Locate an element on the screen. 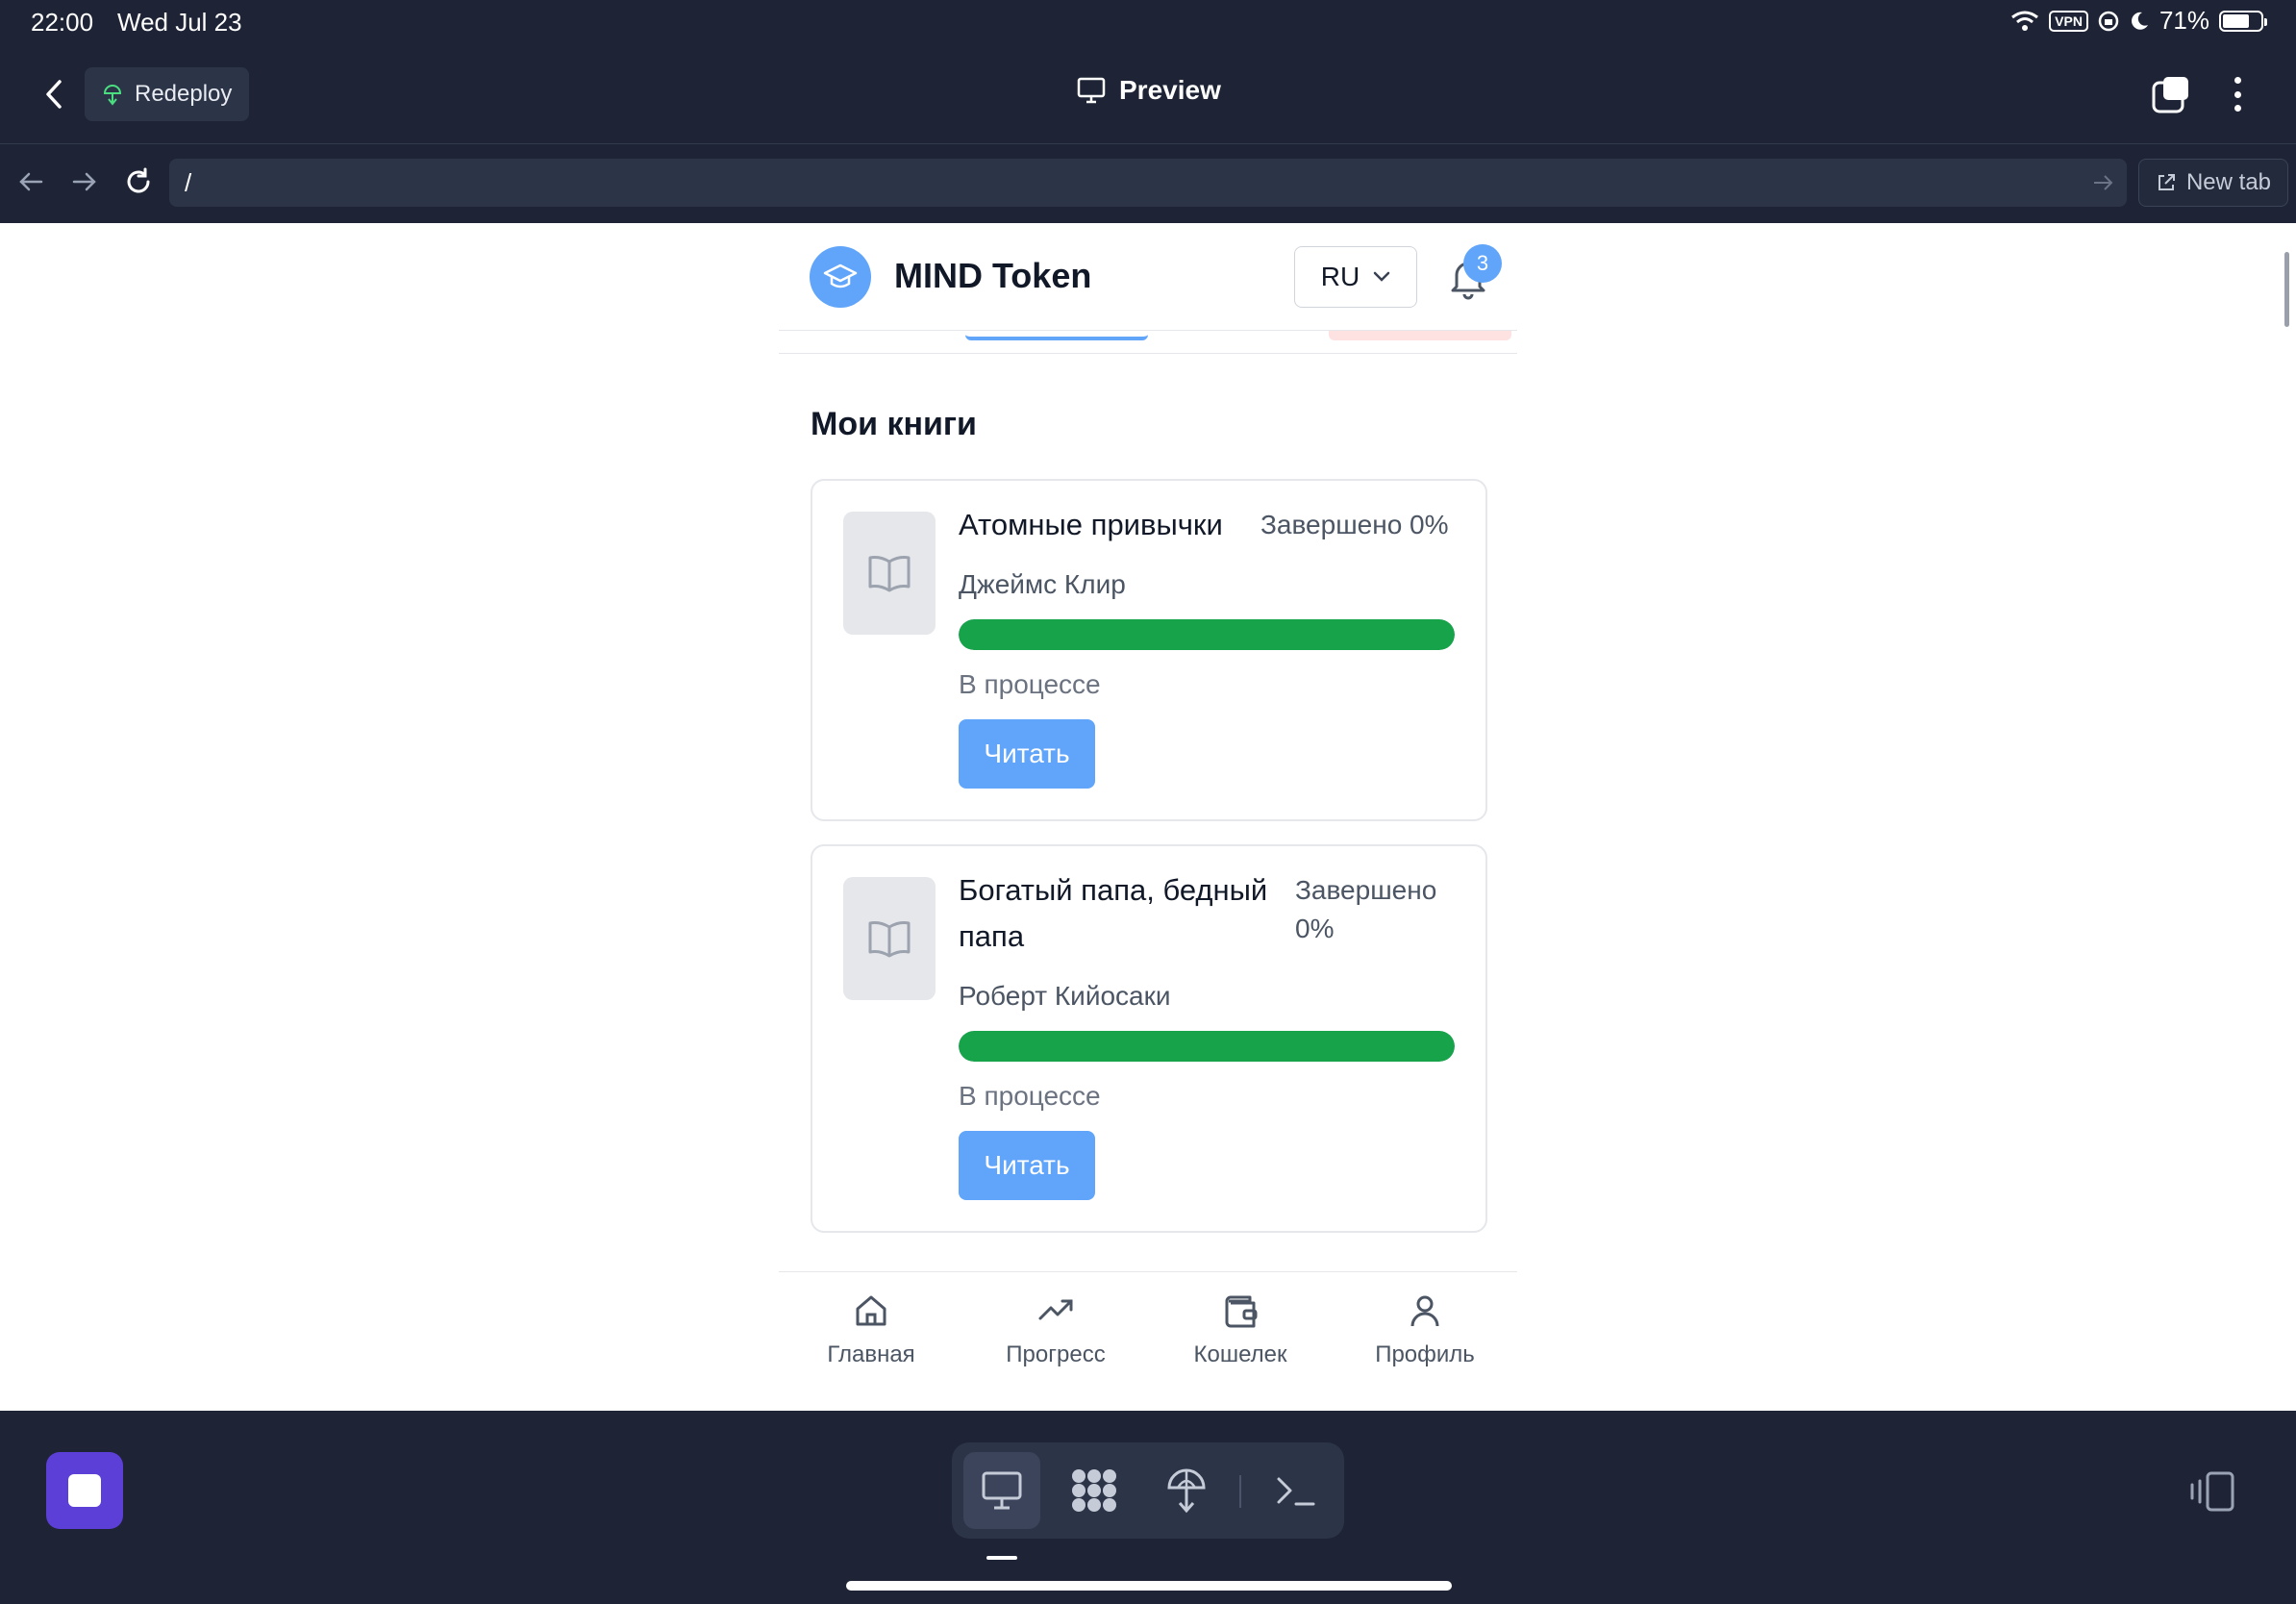 This screenshot has width=2296, height=1604. reload-button is located at coordinates (138, 182).